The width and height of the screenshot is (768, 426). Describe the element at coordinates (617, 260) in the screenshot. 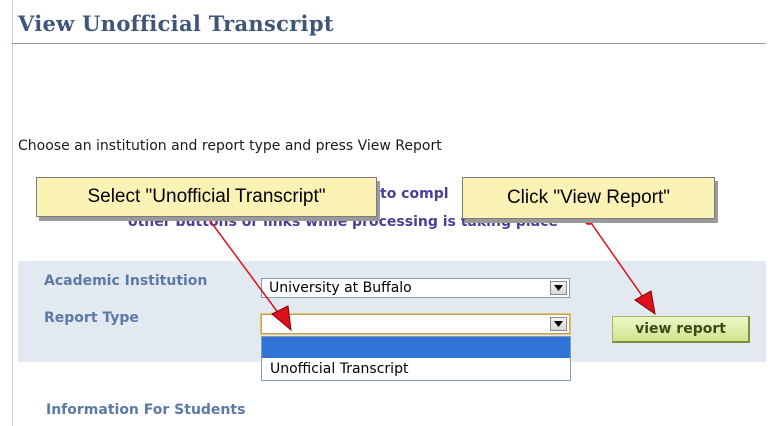

I see `arrow-to-view-report` at that location.